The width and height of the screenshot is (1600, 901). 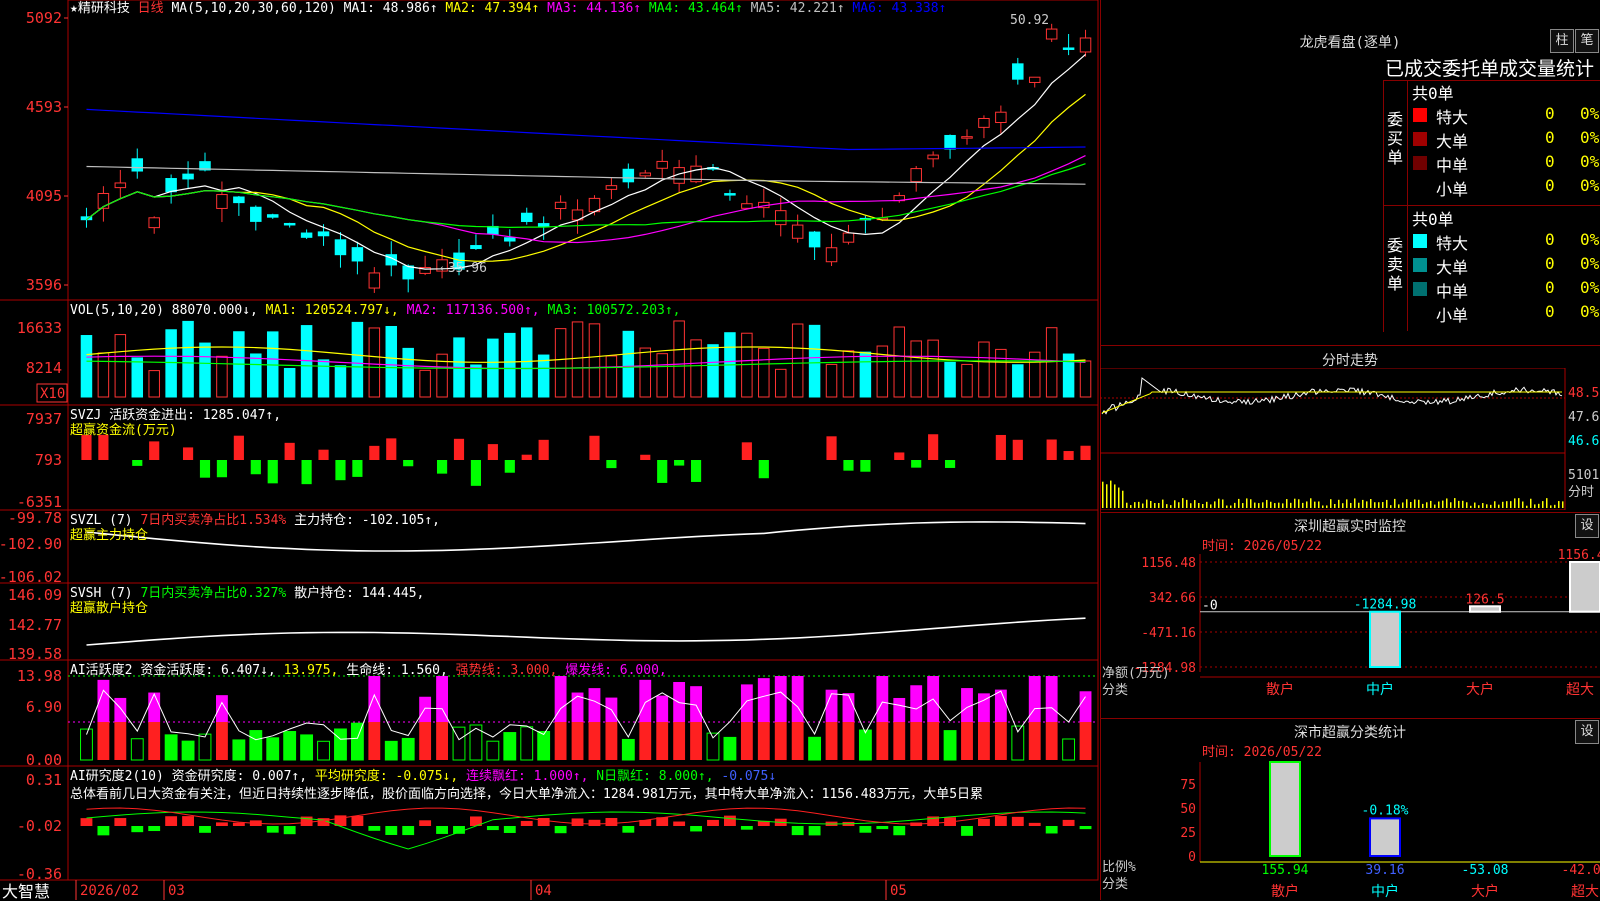 I want to click on sh-tick-label: 142.77, so click(x=35, y=625).